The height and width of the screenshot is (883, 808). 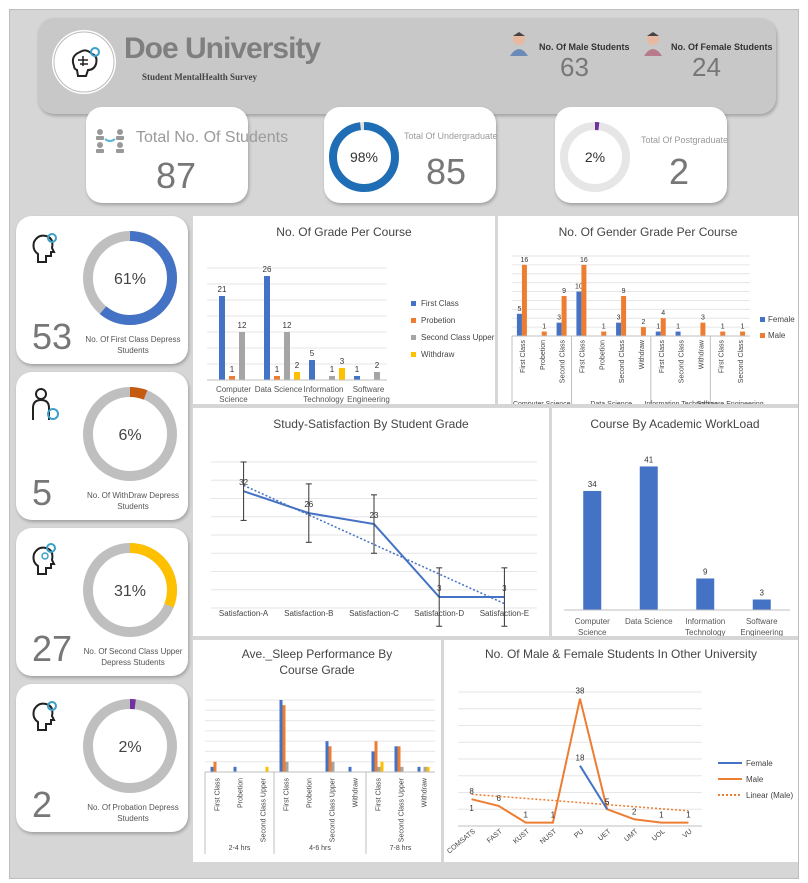 What do you see at coordinates (592, 484) in the screenshot?
I see `data-label: 34` at bounding box center [592, 484].